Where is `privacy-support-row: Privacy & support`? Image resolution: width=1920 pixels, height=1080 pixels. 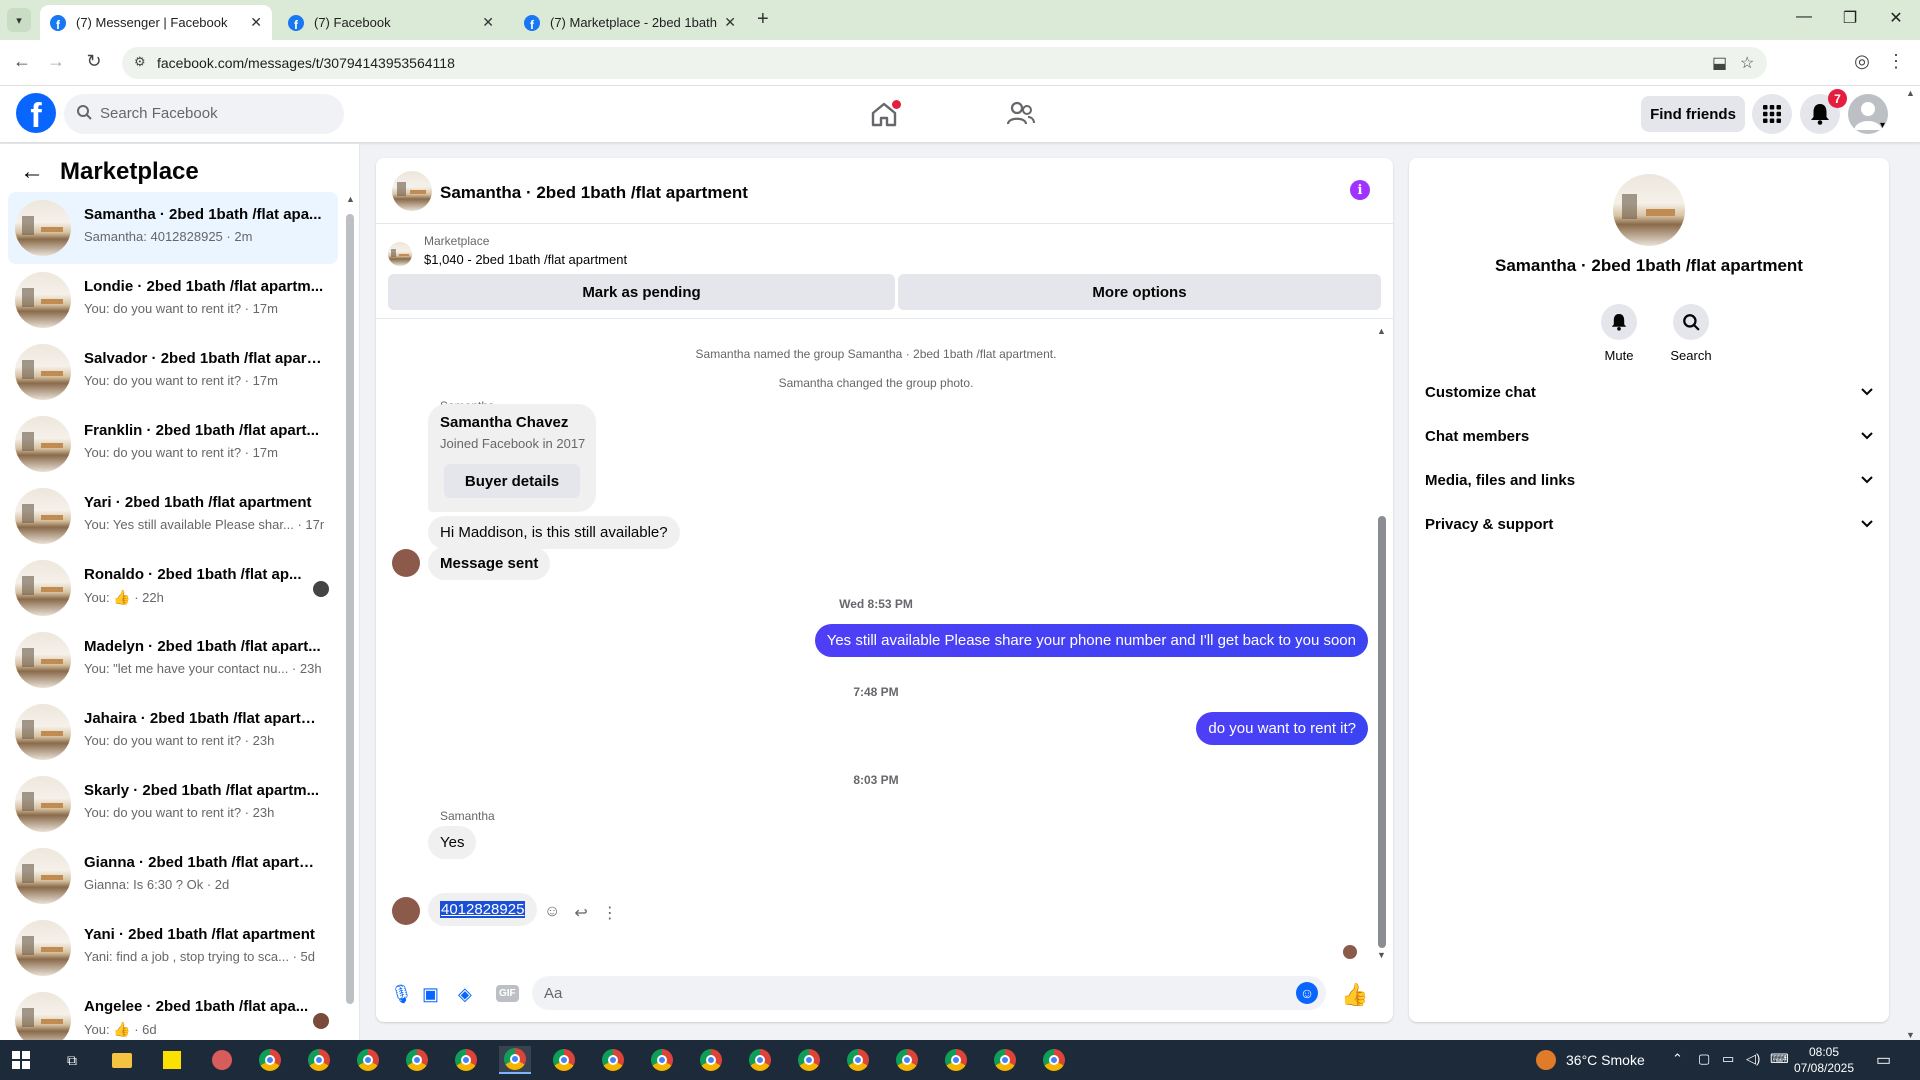 privacy-support-row: Privacy & support is located at coordinates (1650, 526).